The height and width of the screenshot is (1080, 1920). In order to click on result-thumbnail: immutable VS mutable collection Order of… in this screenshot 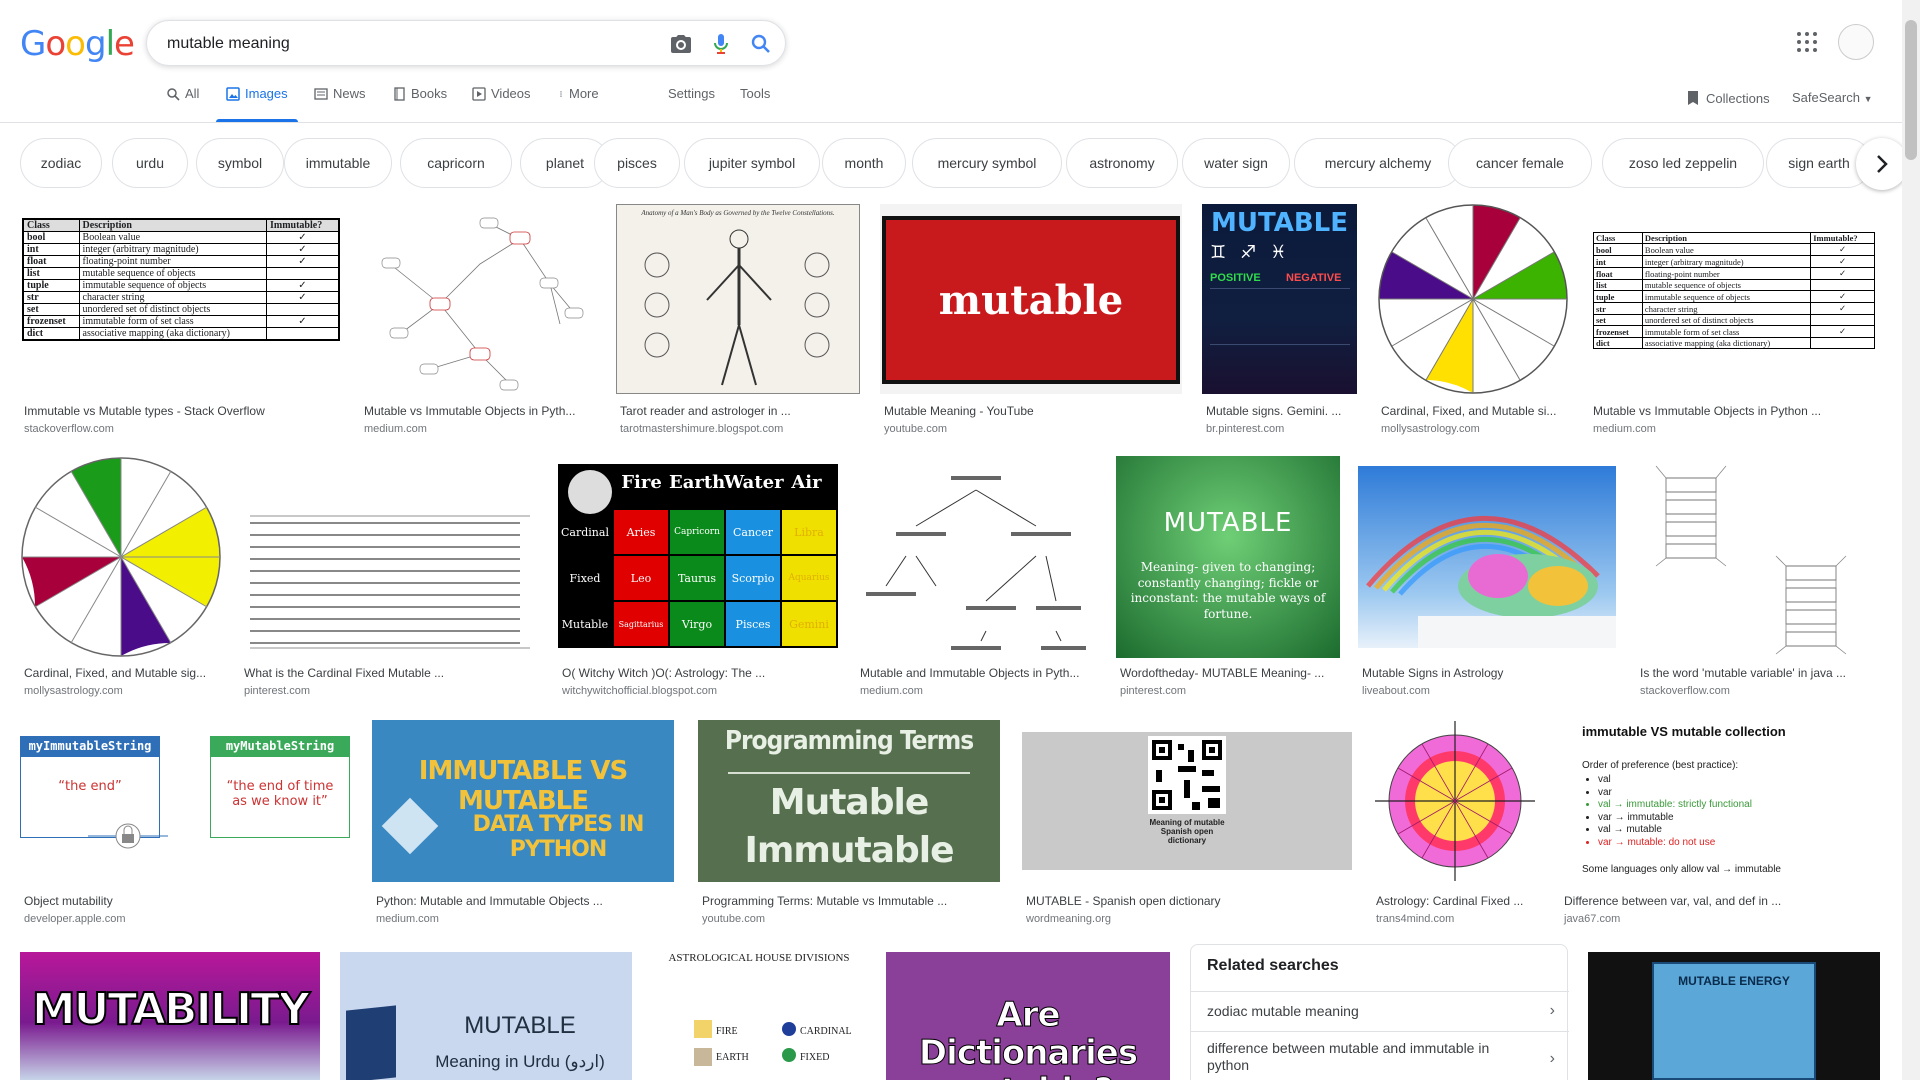, I will do `click(1720, 801)`.